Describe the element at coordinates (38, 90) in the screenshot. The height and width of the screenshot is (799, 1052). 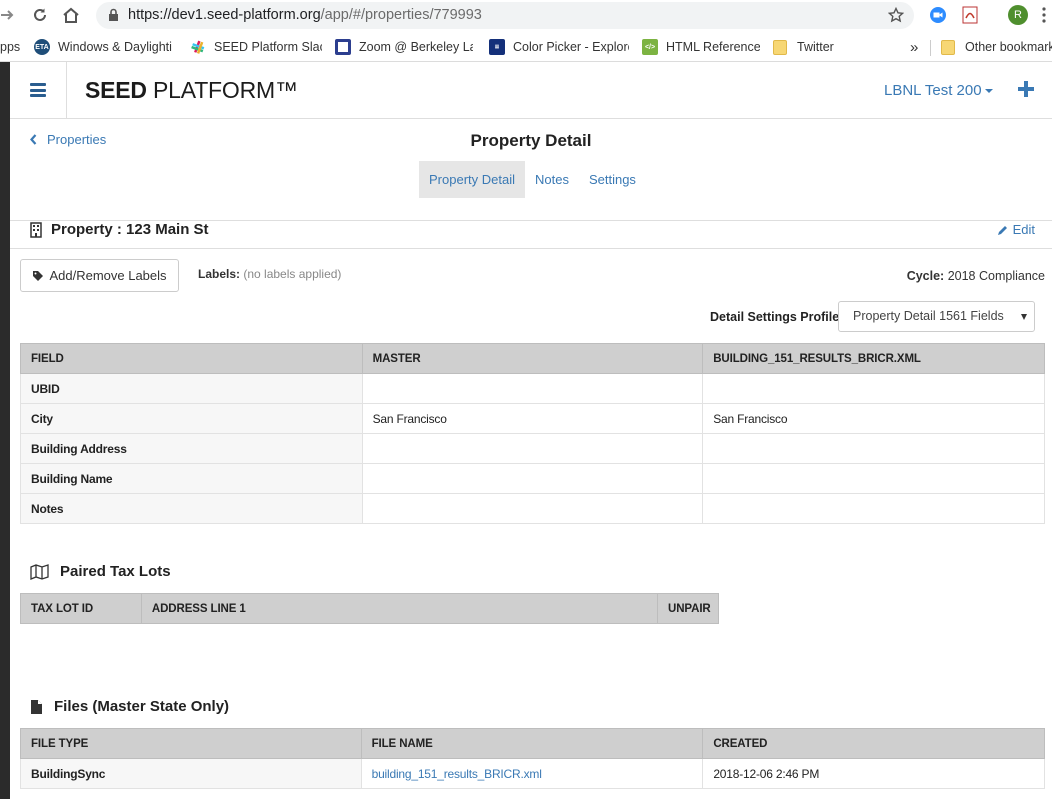
I see `hamburger-menu-icon` at that location.